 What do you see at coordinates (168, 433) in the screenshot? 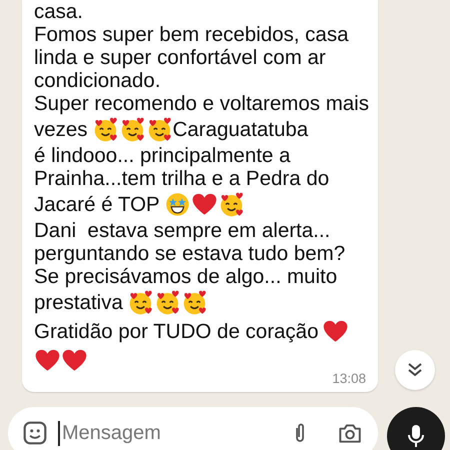
I see `message-field: Mensagem` at bounding box center [168, 433].